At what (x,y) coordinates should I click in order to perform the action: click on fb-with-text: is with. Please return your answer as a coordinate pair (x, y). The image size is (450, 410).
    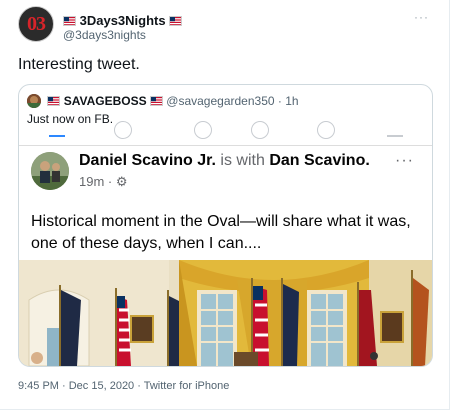
    Looking at the image, I should click on (242, 160).